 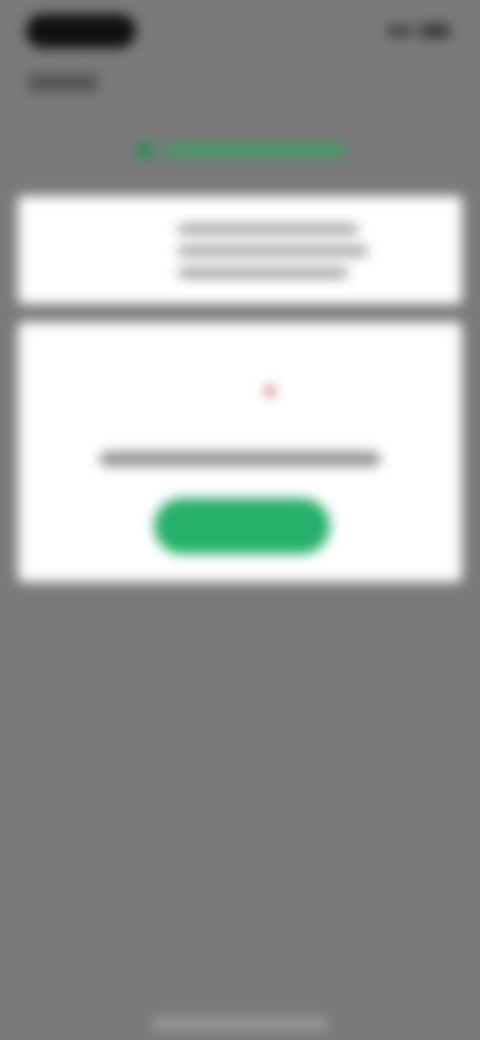 What do you see at coordinates (63, 83) in the screenshot?
I see `back-link` at bounding box center [63, 83].